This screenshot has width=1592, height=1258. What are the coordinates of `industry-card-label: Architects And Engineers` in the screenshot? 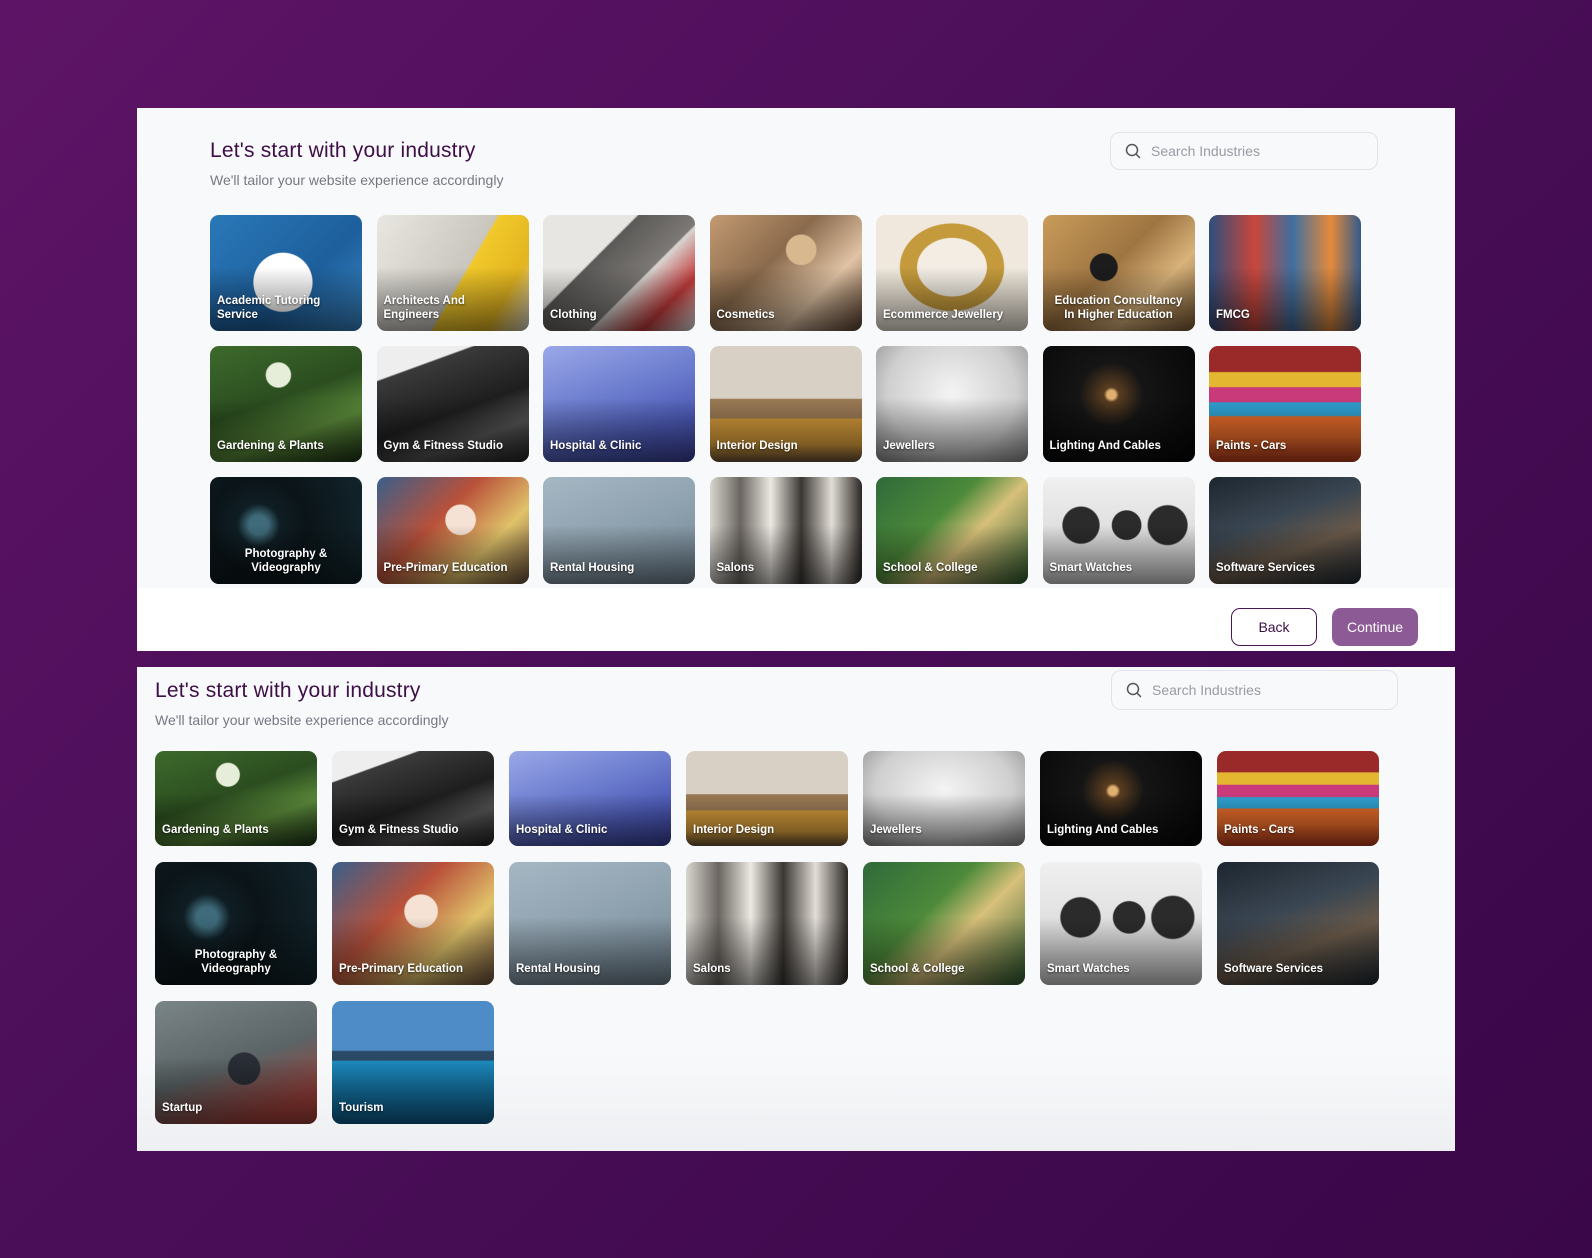 It's located at (424, 308).